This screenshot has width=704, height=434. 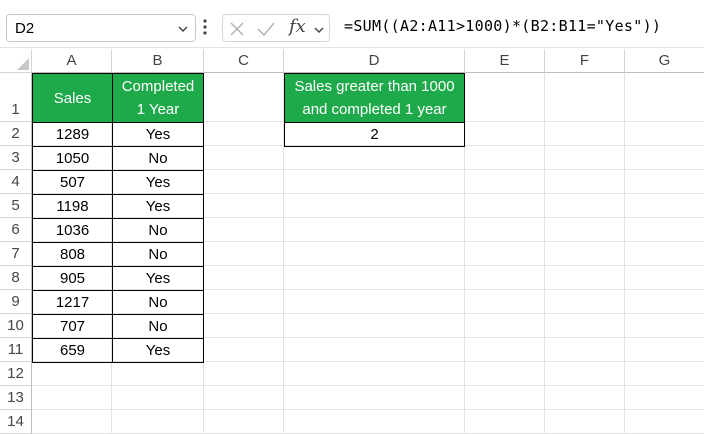 I want to click on row-header: 10, so click(x=16, y=326).